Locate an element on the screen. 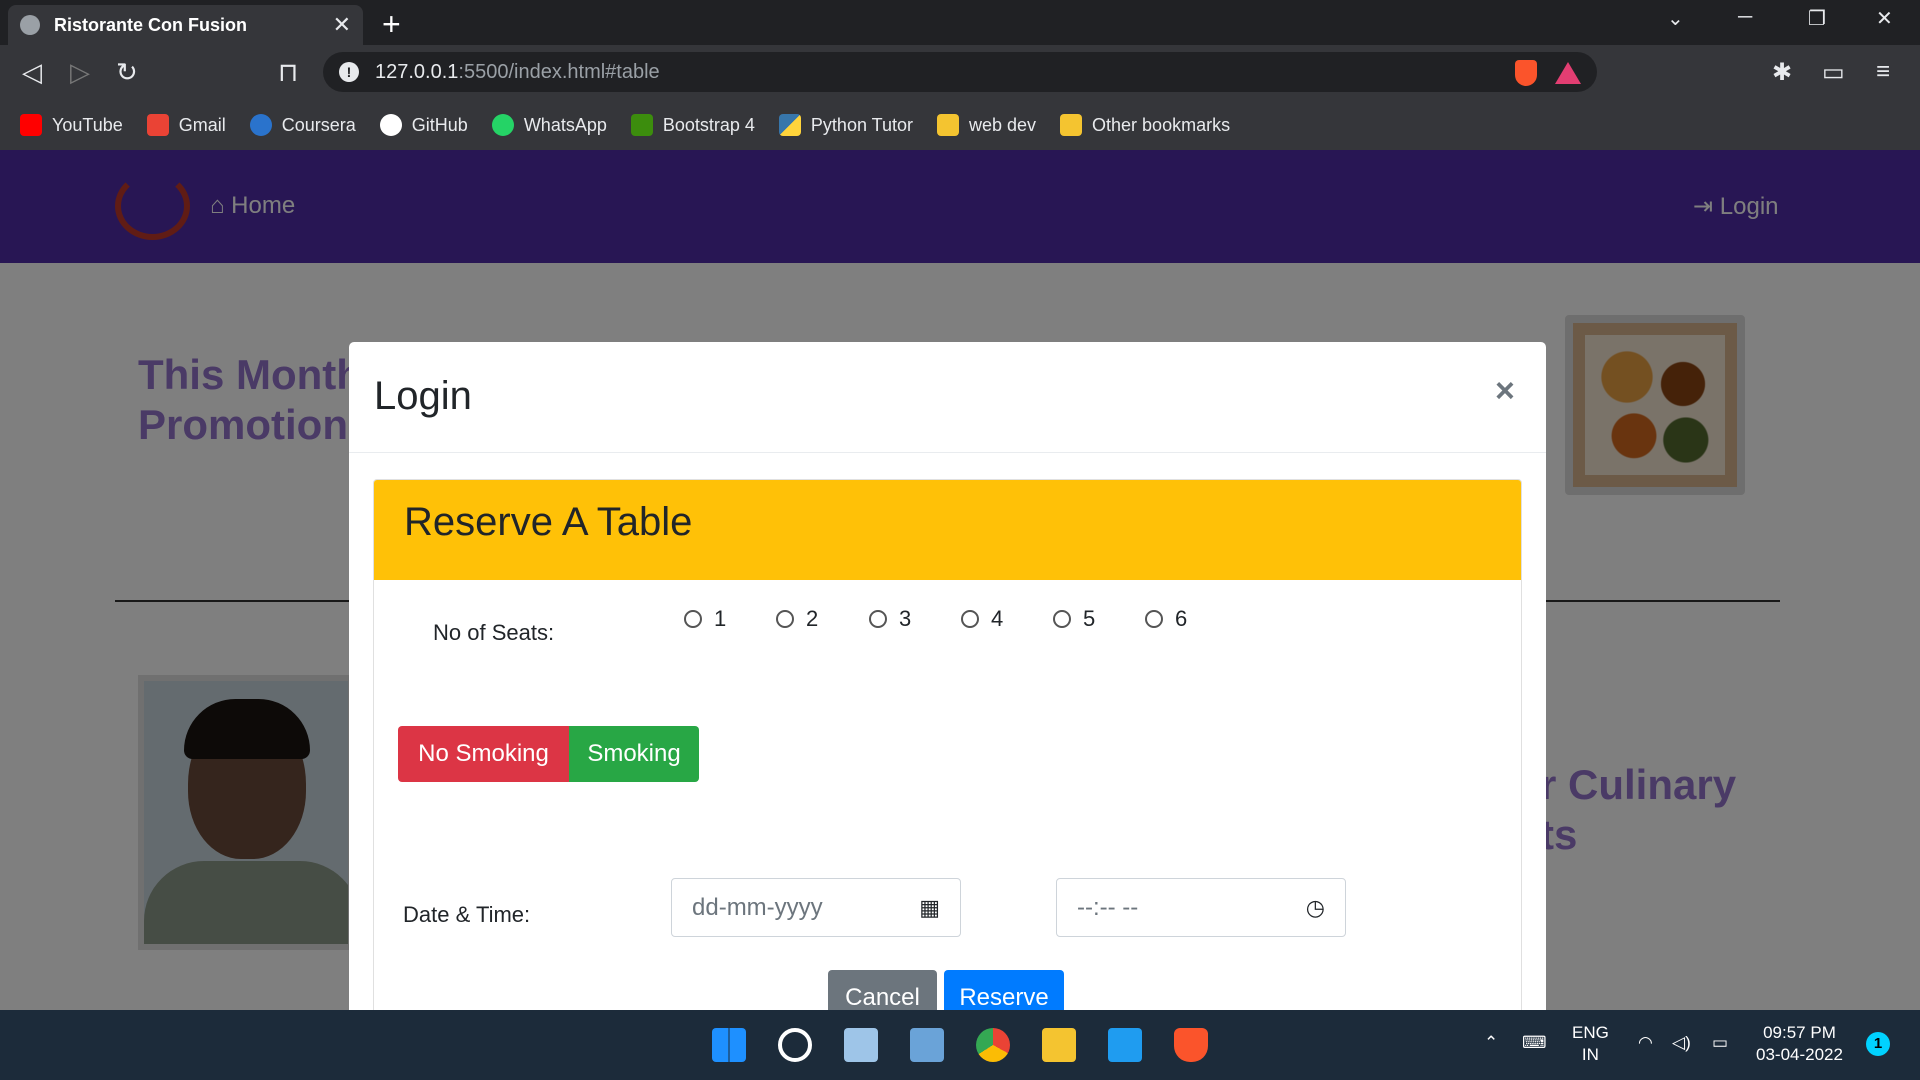  time-placeholder: --:-- -- is located at coordinates (1108, 907).